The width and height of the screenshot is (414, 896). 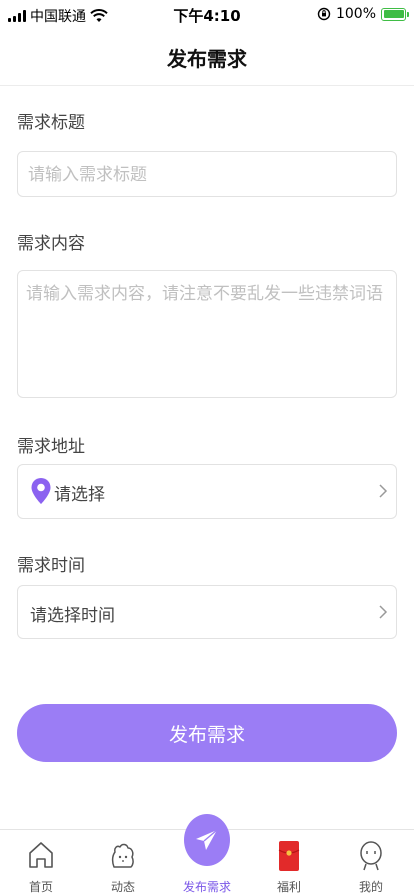 I want to click on content-field-box, so click(x=207, y=334).